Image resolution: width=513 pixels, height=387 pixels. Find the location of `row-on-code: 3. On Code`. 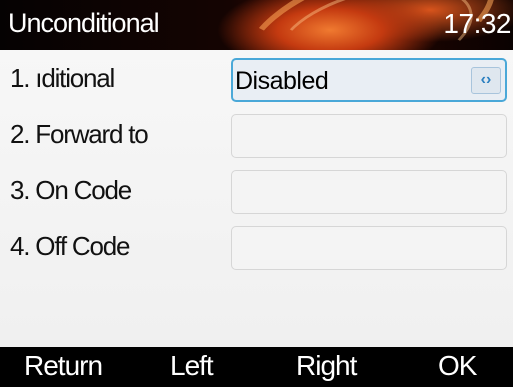

row-on-code: 3. On Code is located at coordinates (256, 190).